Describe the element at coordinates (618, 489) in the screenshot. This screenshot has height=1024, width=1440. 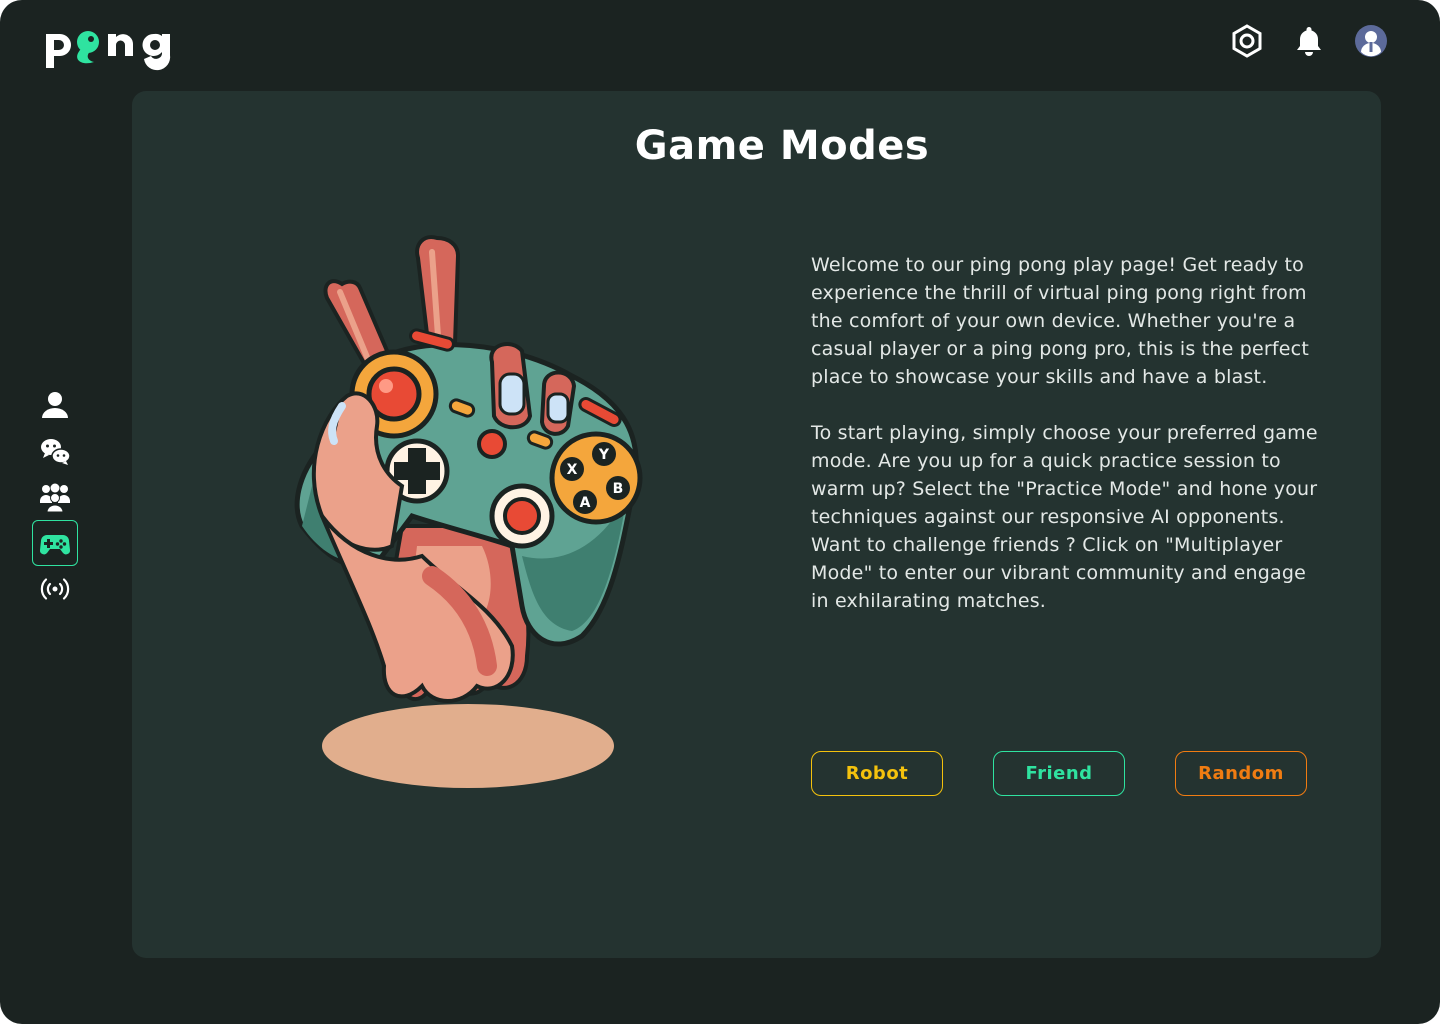
I see `svg-text: B` at that location.